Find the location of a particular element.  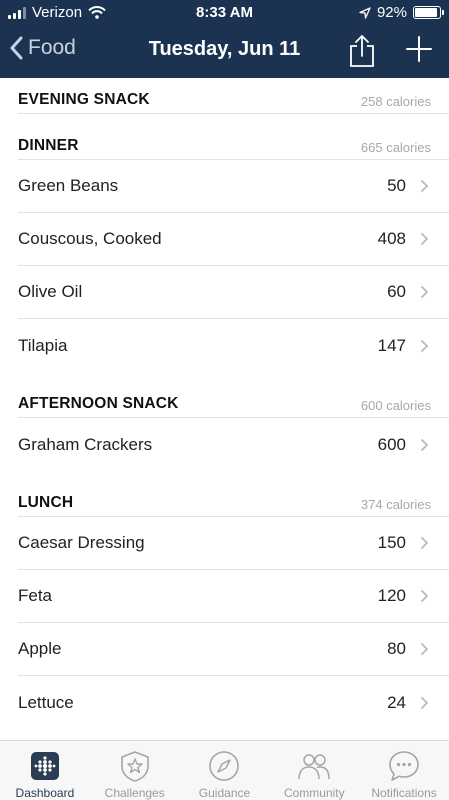

status-right: 92% is located at coordinates (401, 12).